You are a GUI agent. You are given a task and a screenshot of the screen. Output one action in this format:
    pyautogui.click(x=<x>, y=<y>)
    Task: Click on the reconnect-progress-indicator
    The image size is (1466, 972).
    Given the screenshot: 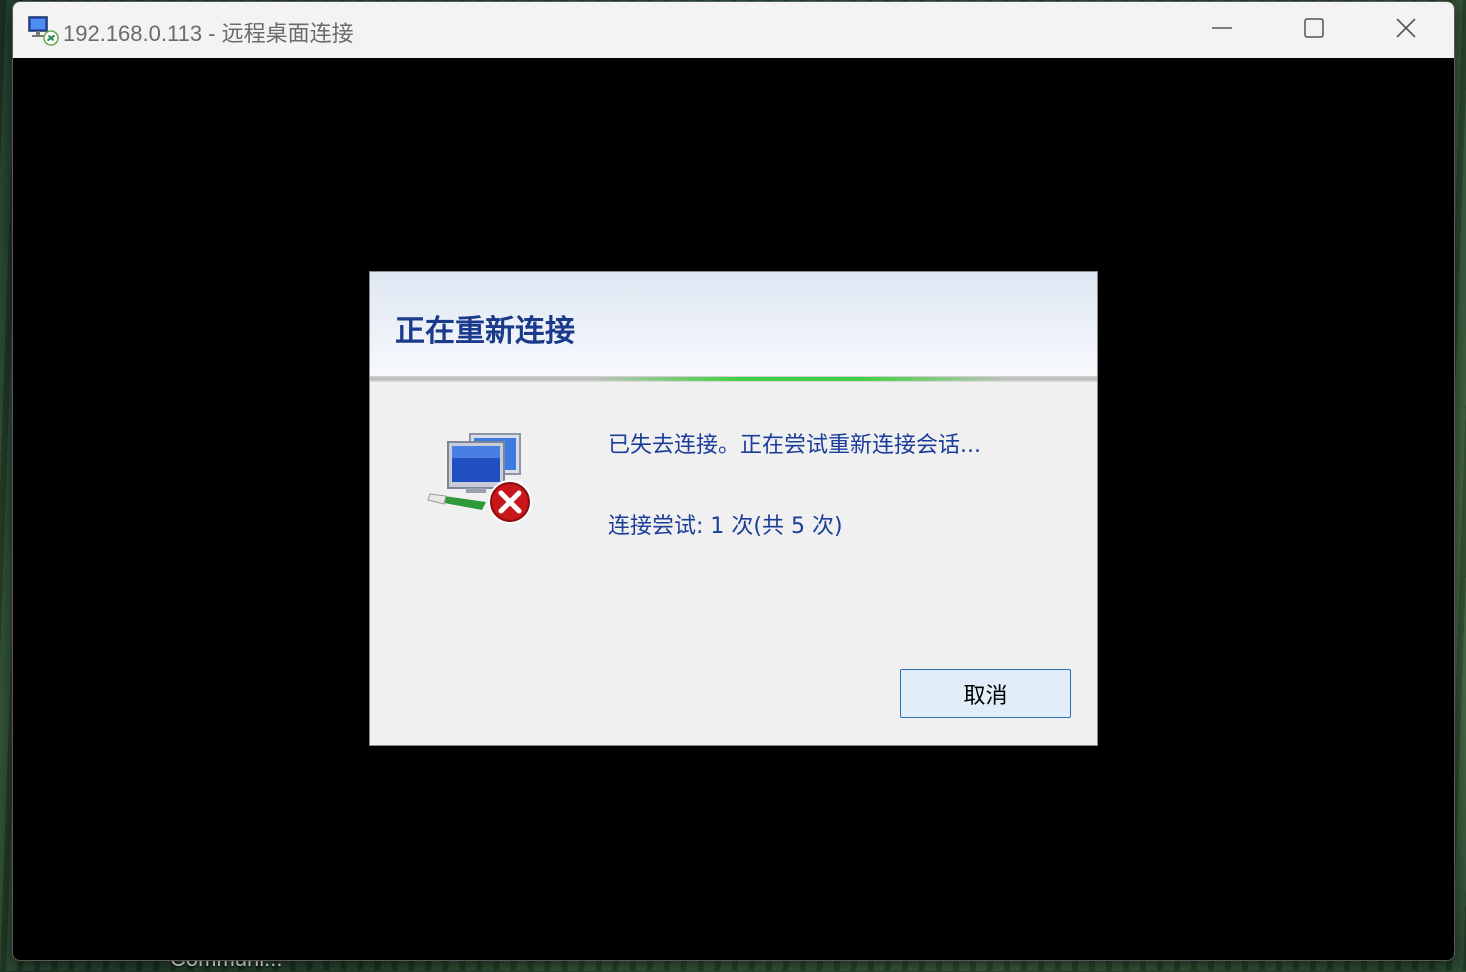 What is the action you would take?
    pyautogui.click(x=800, y=379)
    